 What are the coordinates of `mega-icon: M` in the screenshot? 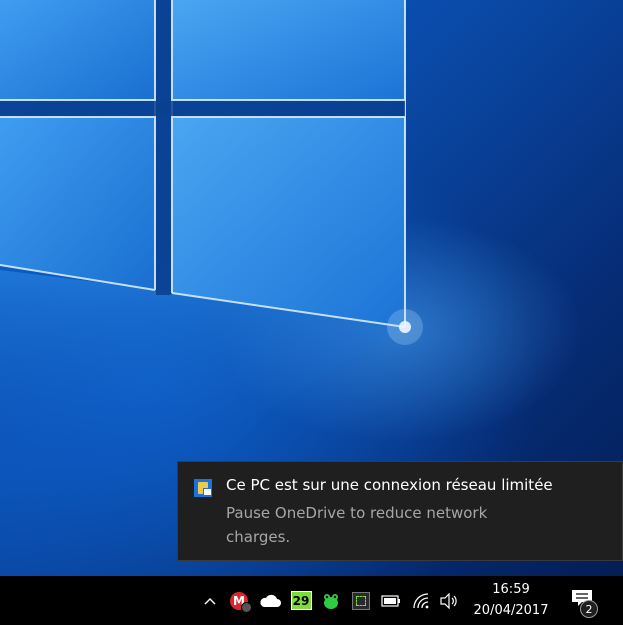 It's located at (239, 600).